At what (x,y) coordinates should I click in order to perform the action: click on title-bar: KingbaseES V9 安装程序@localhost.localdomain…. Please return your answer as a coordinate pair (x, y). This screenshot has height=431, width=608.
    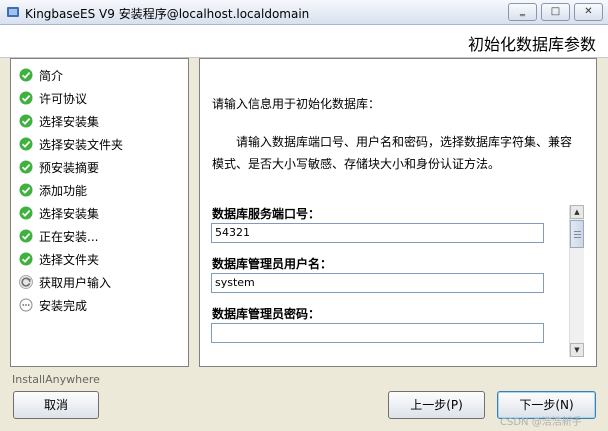
    Looking at the image, I should click on (304, 12).